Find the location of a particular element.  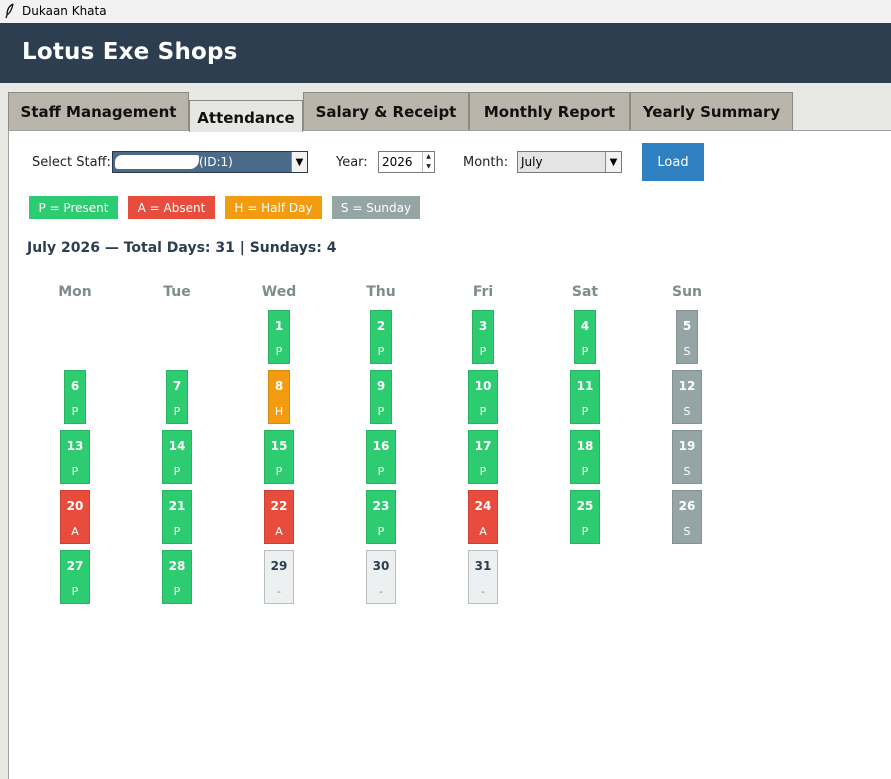

weekday-thu: Thu is located at coordinates (381, 292).